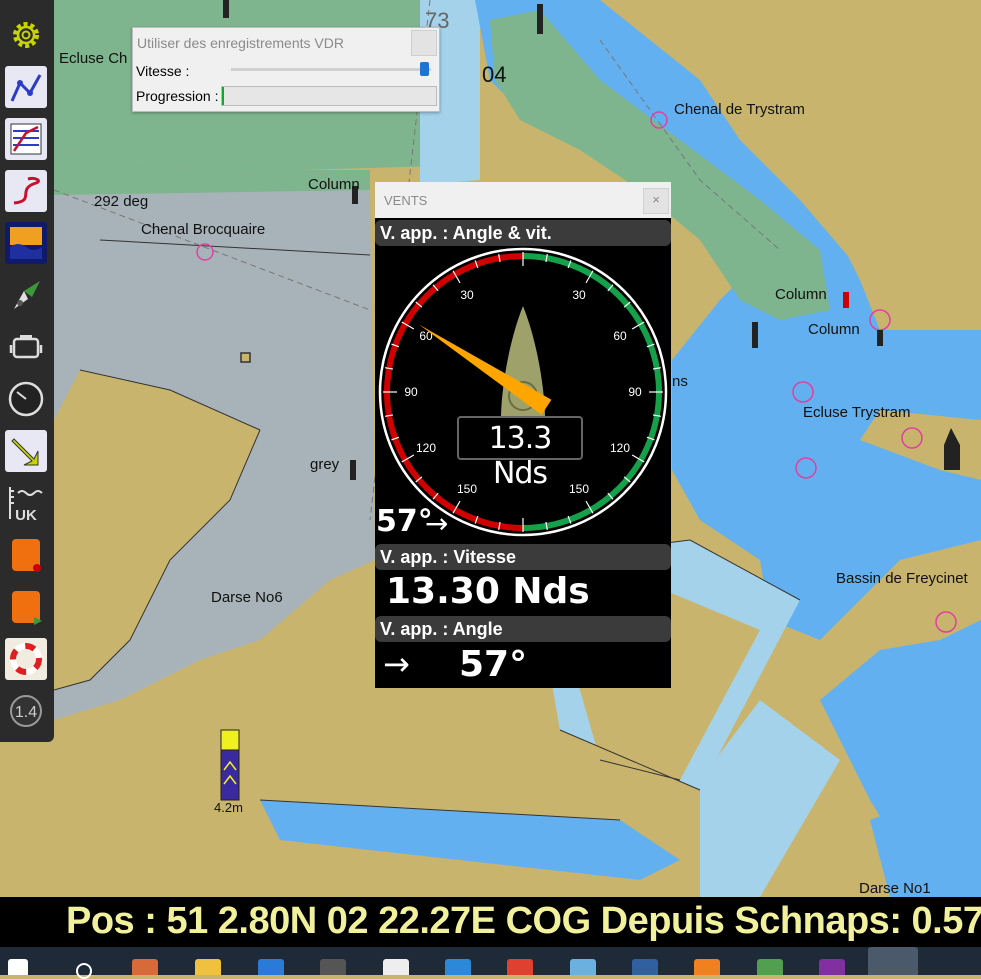  I want to click on play-icon, so click(27, 608).